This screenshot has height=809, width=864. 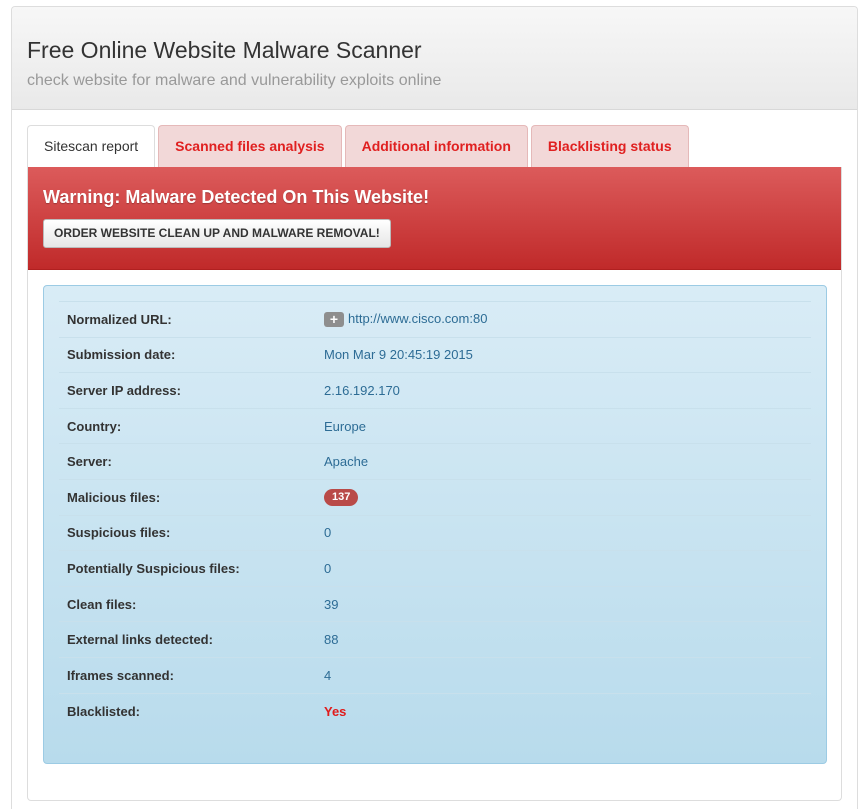 I want to click on table-row: Blacklisted: Yes, so click(x=435, y=710).